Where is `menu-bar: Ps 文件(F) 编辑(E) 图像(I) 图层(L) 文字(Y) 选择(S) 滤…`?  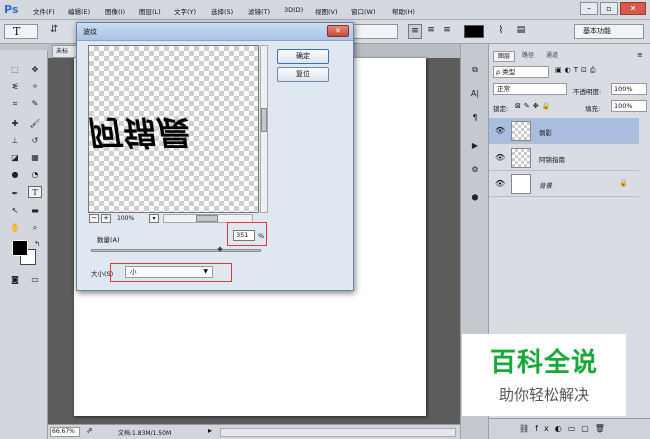
menu-bar: Ps 文件(F) 编辑(E) 图像(I) 图层(L) 文字(Y) 选择(S) 滤… is located at coordinates (325, 10).